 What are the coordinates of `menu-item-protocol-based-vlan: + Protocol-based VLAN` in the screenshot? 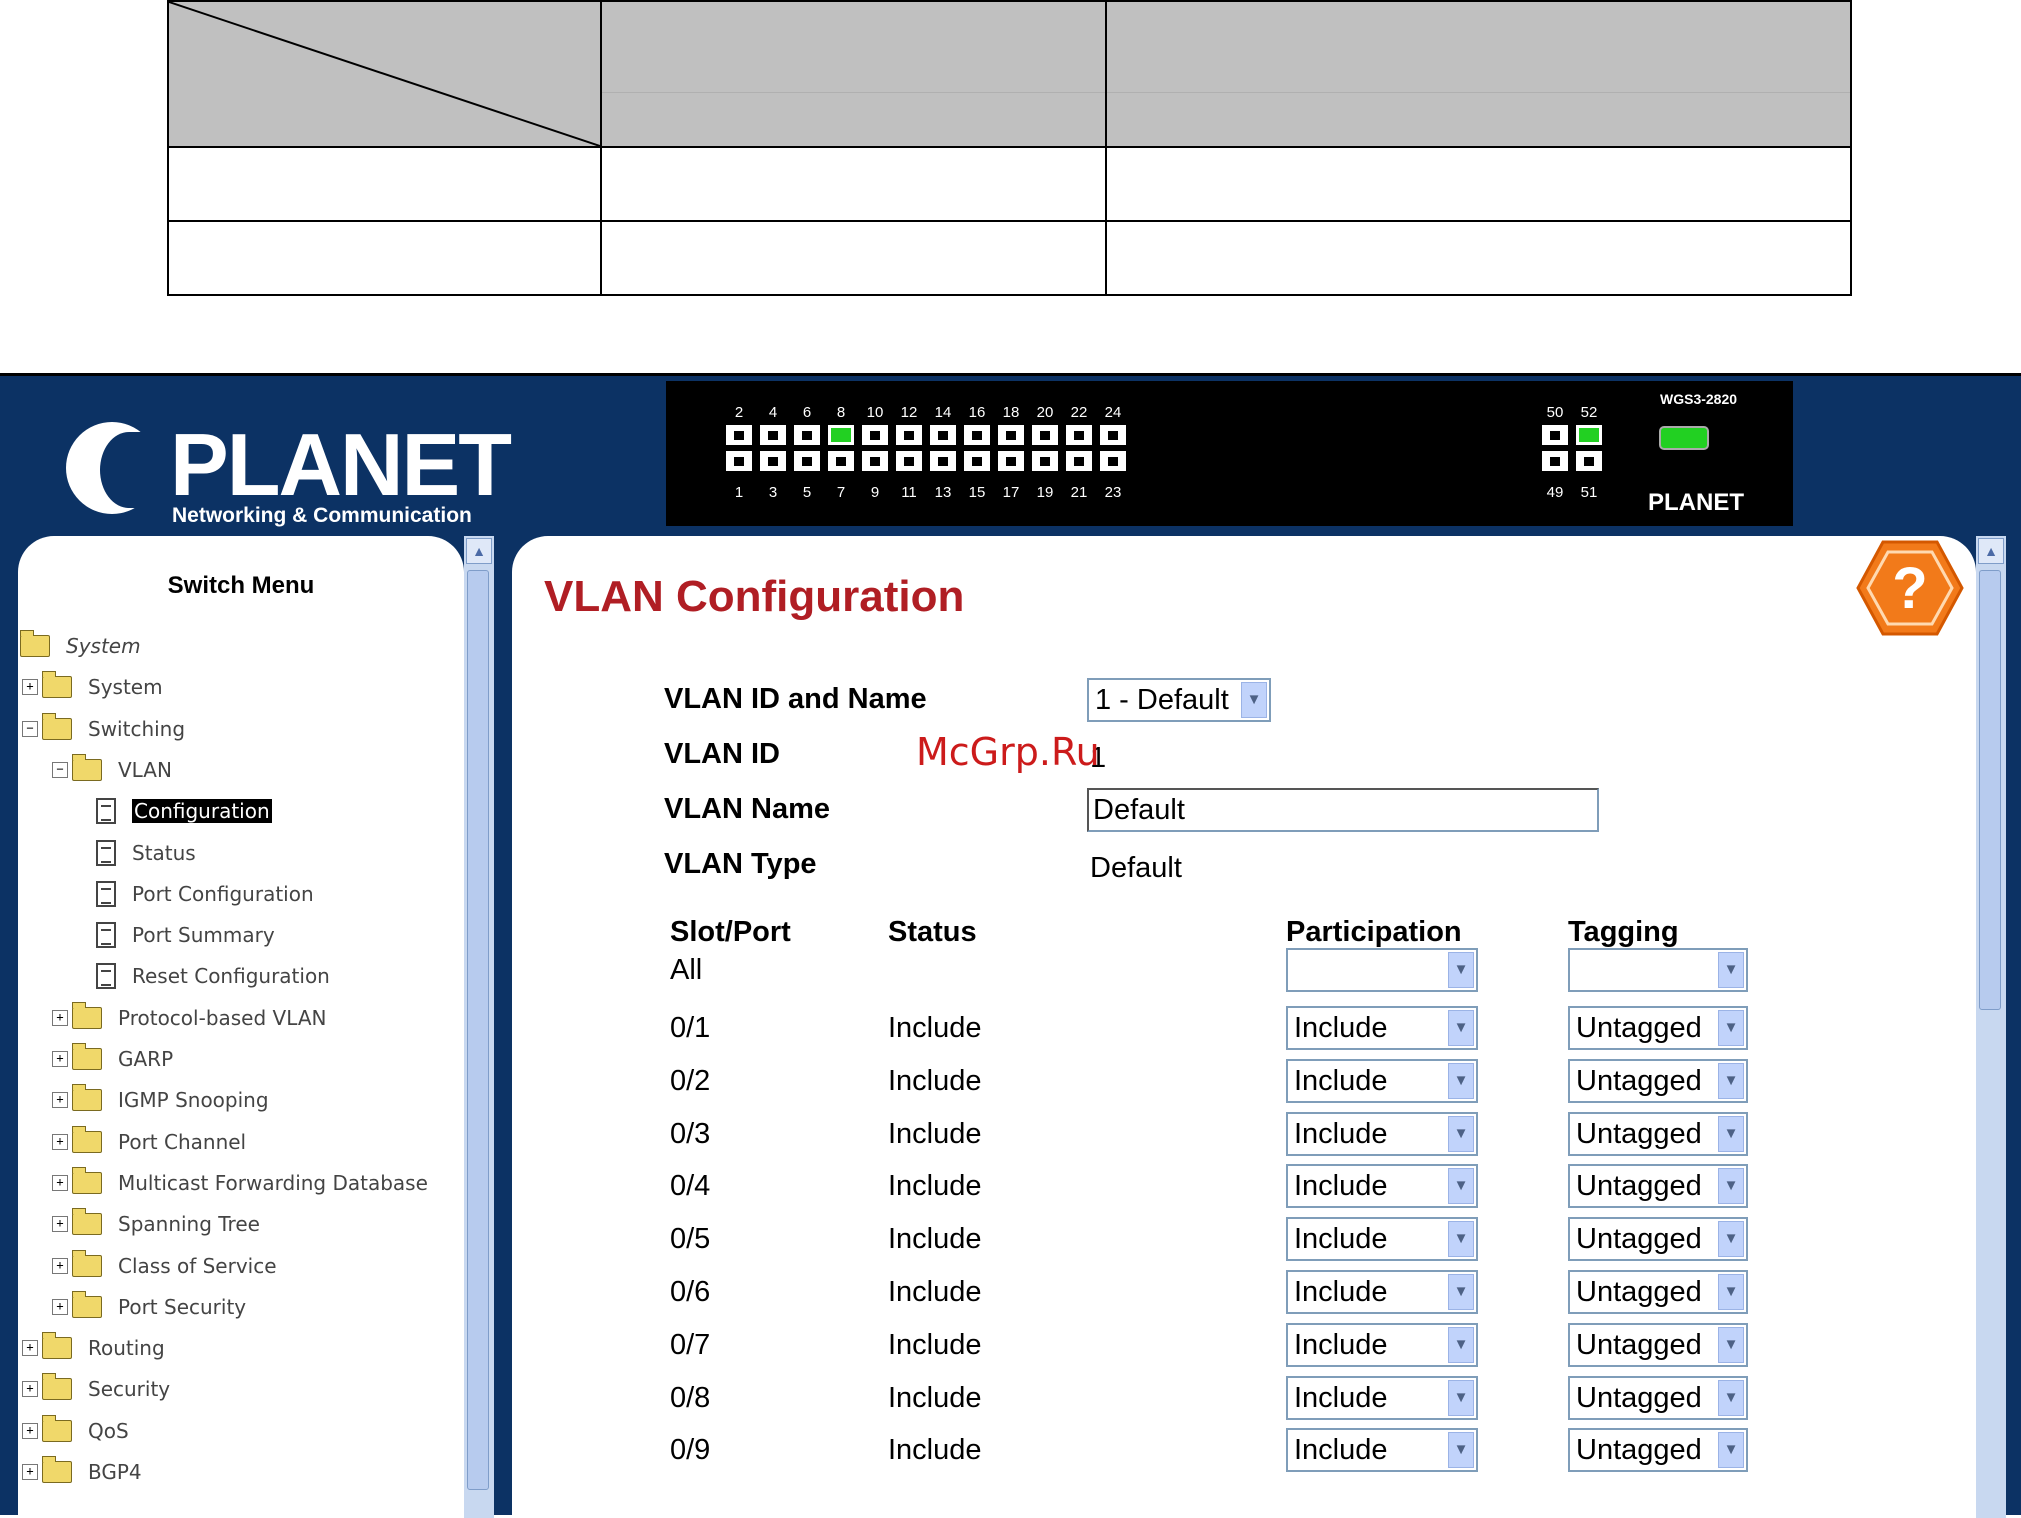 It's located at (189, 1017).